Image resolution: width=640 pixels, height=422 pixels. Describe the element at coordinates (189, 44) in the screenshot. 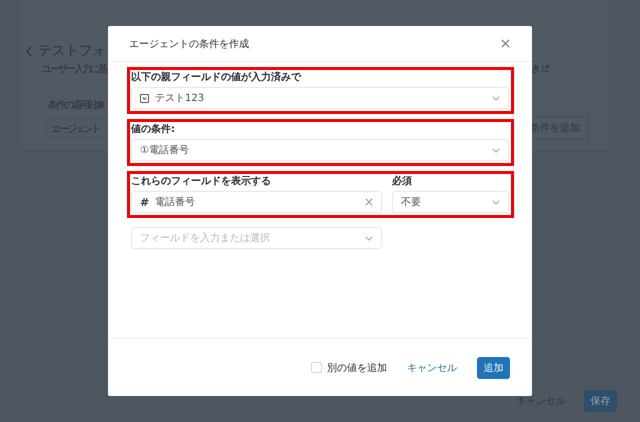

I see `dialog-title: エージェントの条件を作成` at that location.